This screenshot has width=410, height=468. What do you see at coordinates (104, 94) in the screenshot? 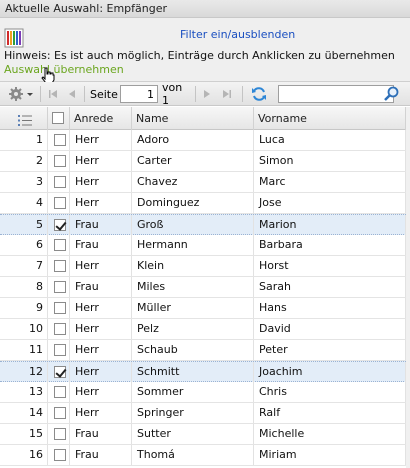
I see `page-label: Seite` at bounding box center [104, 94].